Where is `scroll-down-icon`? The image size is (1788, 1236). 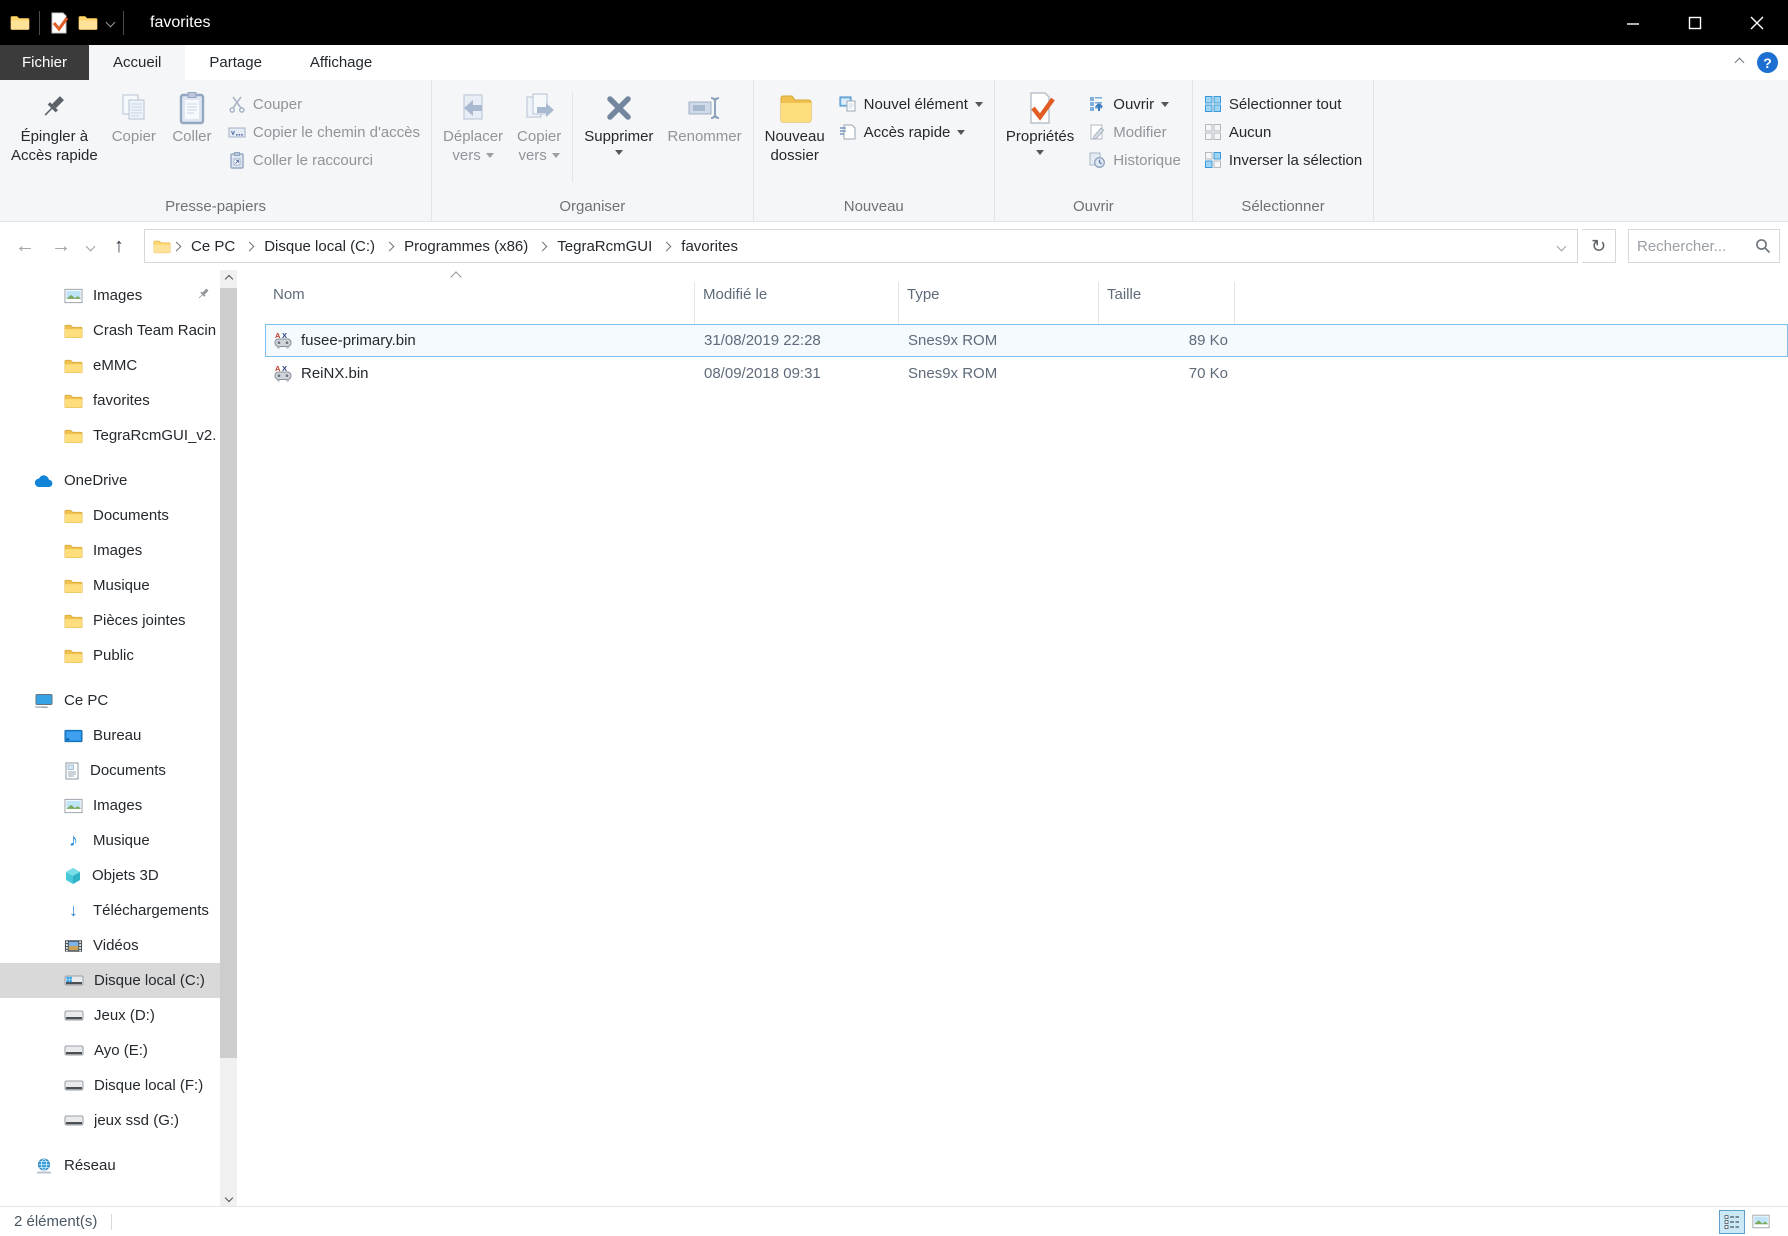 scroll-down-icon is located at coordinates (228, 1197).